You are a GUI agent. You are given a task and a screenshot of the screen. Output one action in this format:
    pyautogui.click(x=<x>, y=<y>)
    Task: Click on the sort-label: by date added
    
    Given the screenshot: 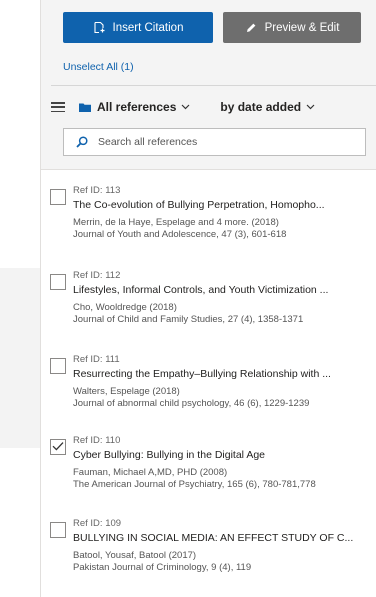 What is the action you would take?
    pyautogui.click(x=261, y=107)
    